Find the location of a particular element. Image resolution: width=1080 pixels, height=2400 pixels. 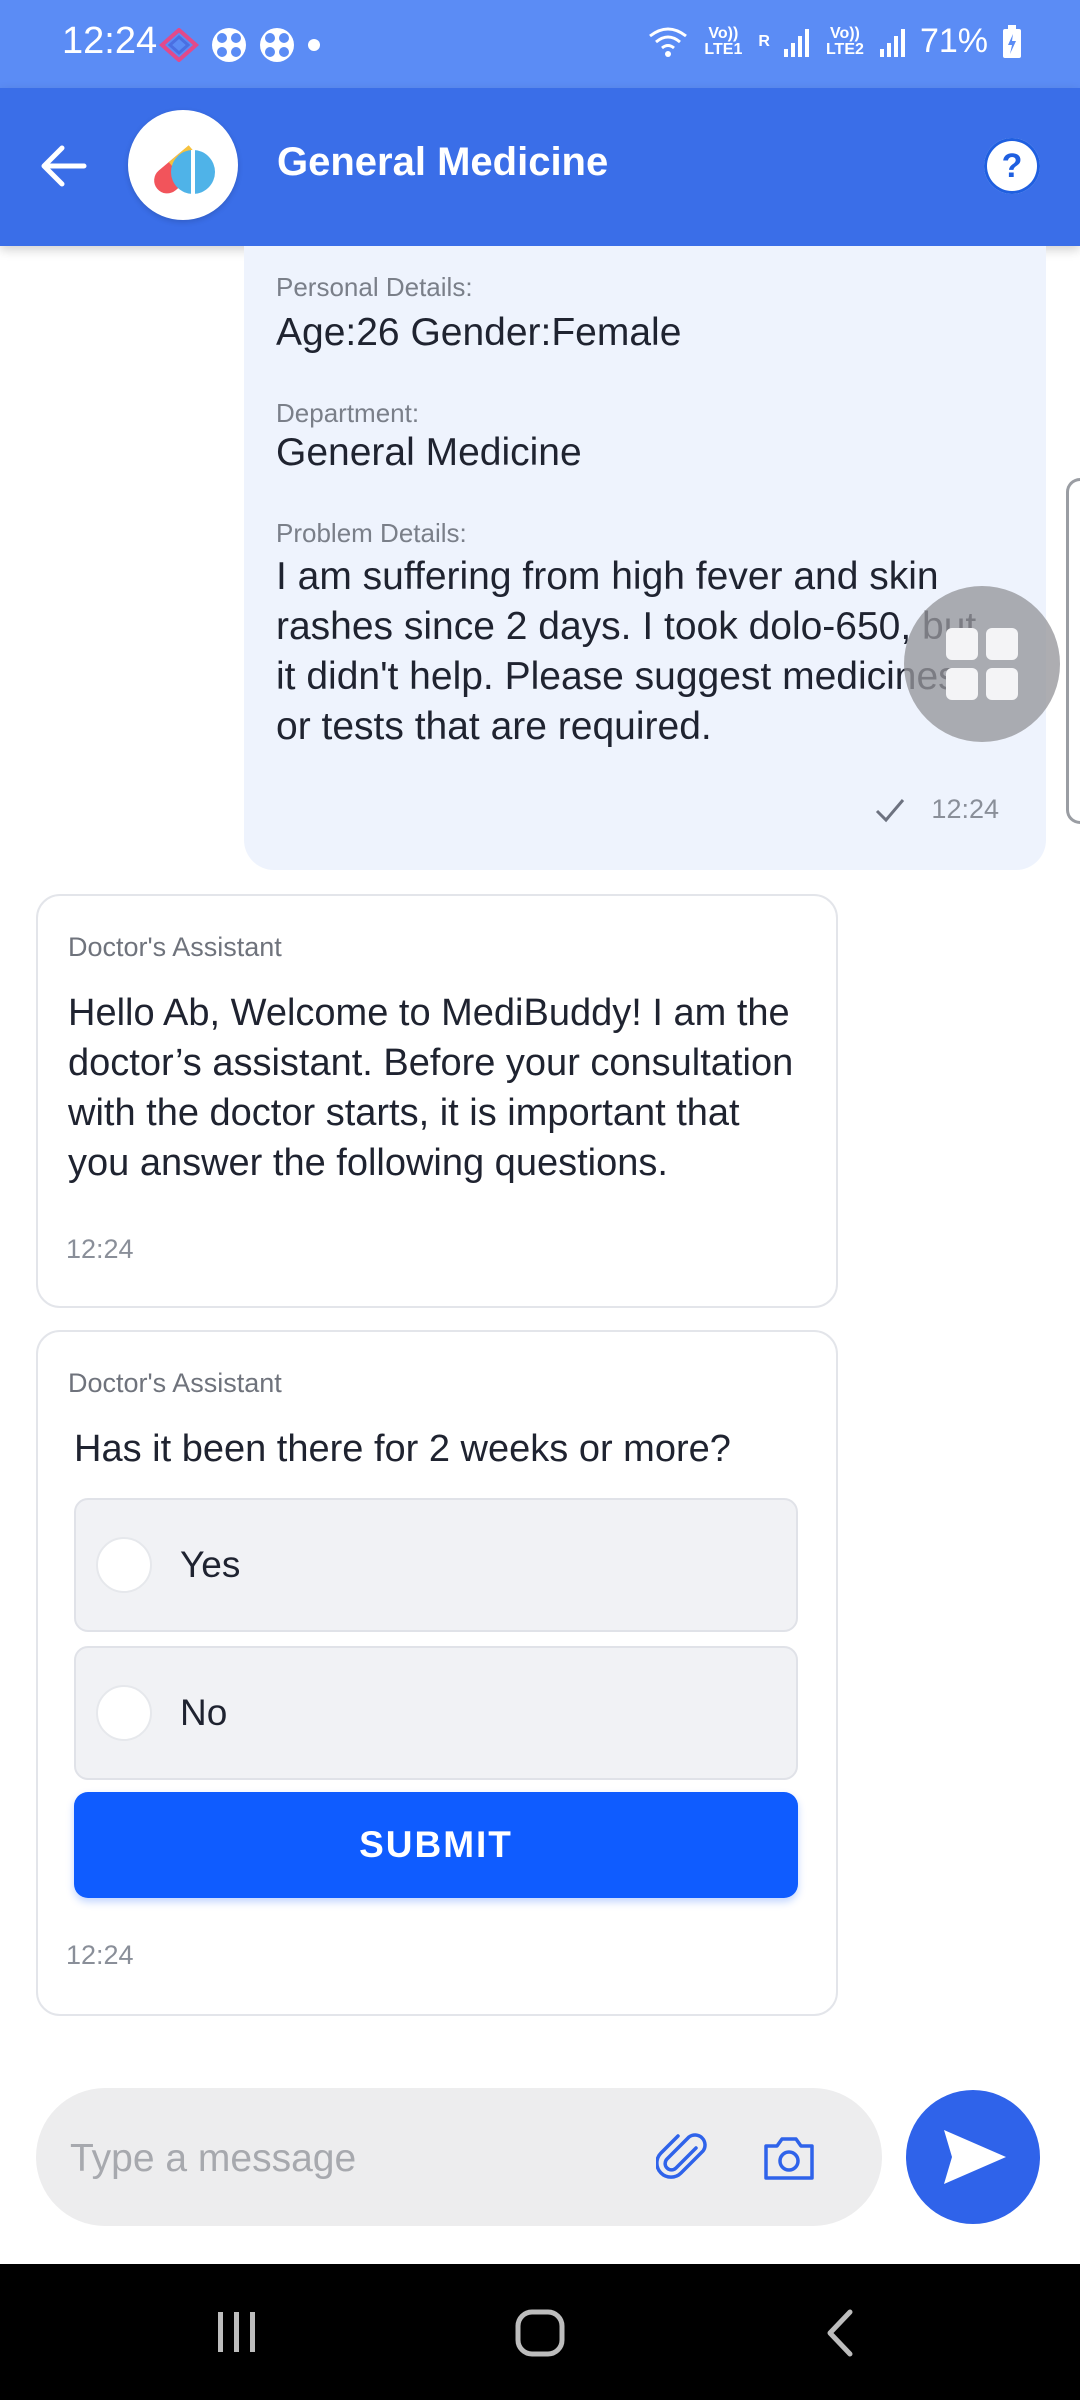

back-nav-icon is located at coordinates (840, 2333).